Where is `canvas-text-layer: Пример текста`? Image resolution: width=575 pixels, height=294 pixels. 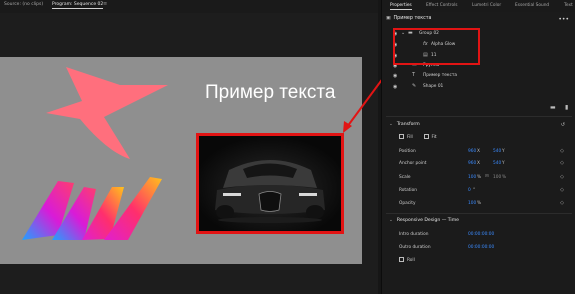
canvas-text-layer: Пример текста is located at coordinates (270, 93).